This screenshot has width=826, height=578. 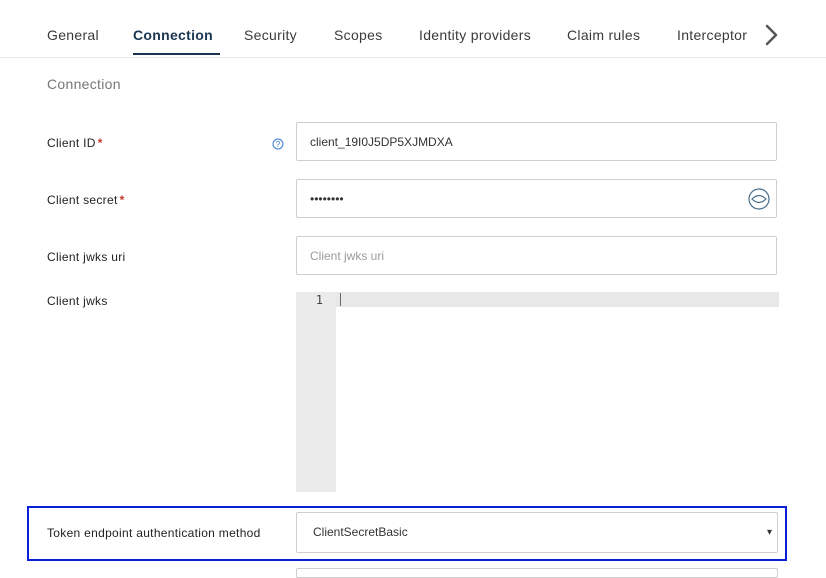 What do you see at coordinates (316, 392) in the screenshot?
I see `editor-gutter: 1` at bounding box center [316, 392].